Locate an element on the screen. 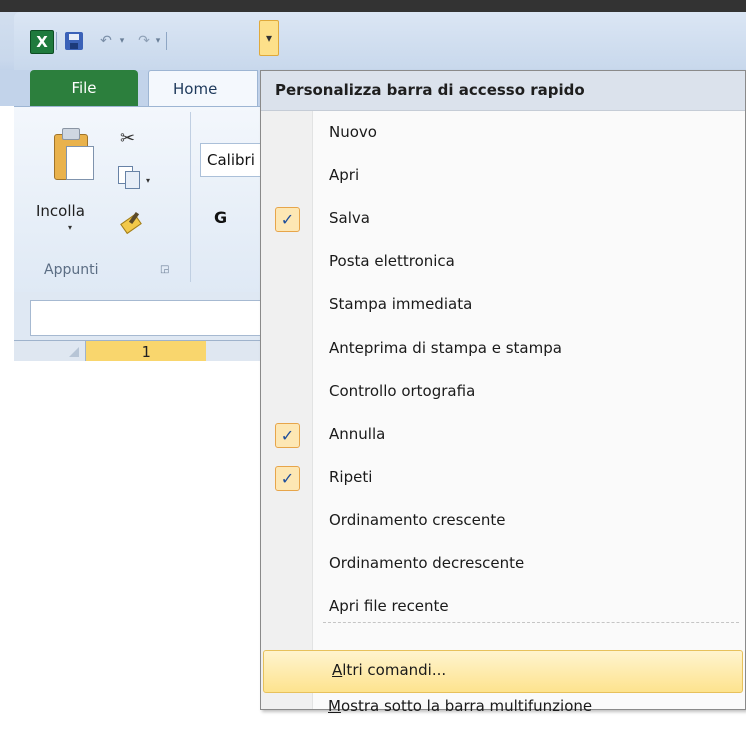 Image resolution: width=746 pixels, height=733 pixels. name-box is located at coordinates (150, 318).